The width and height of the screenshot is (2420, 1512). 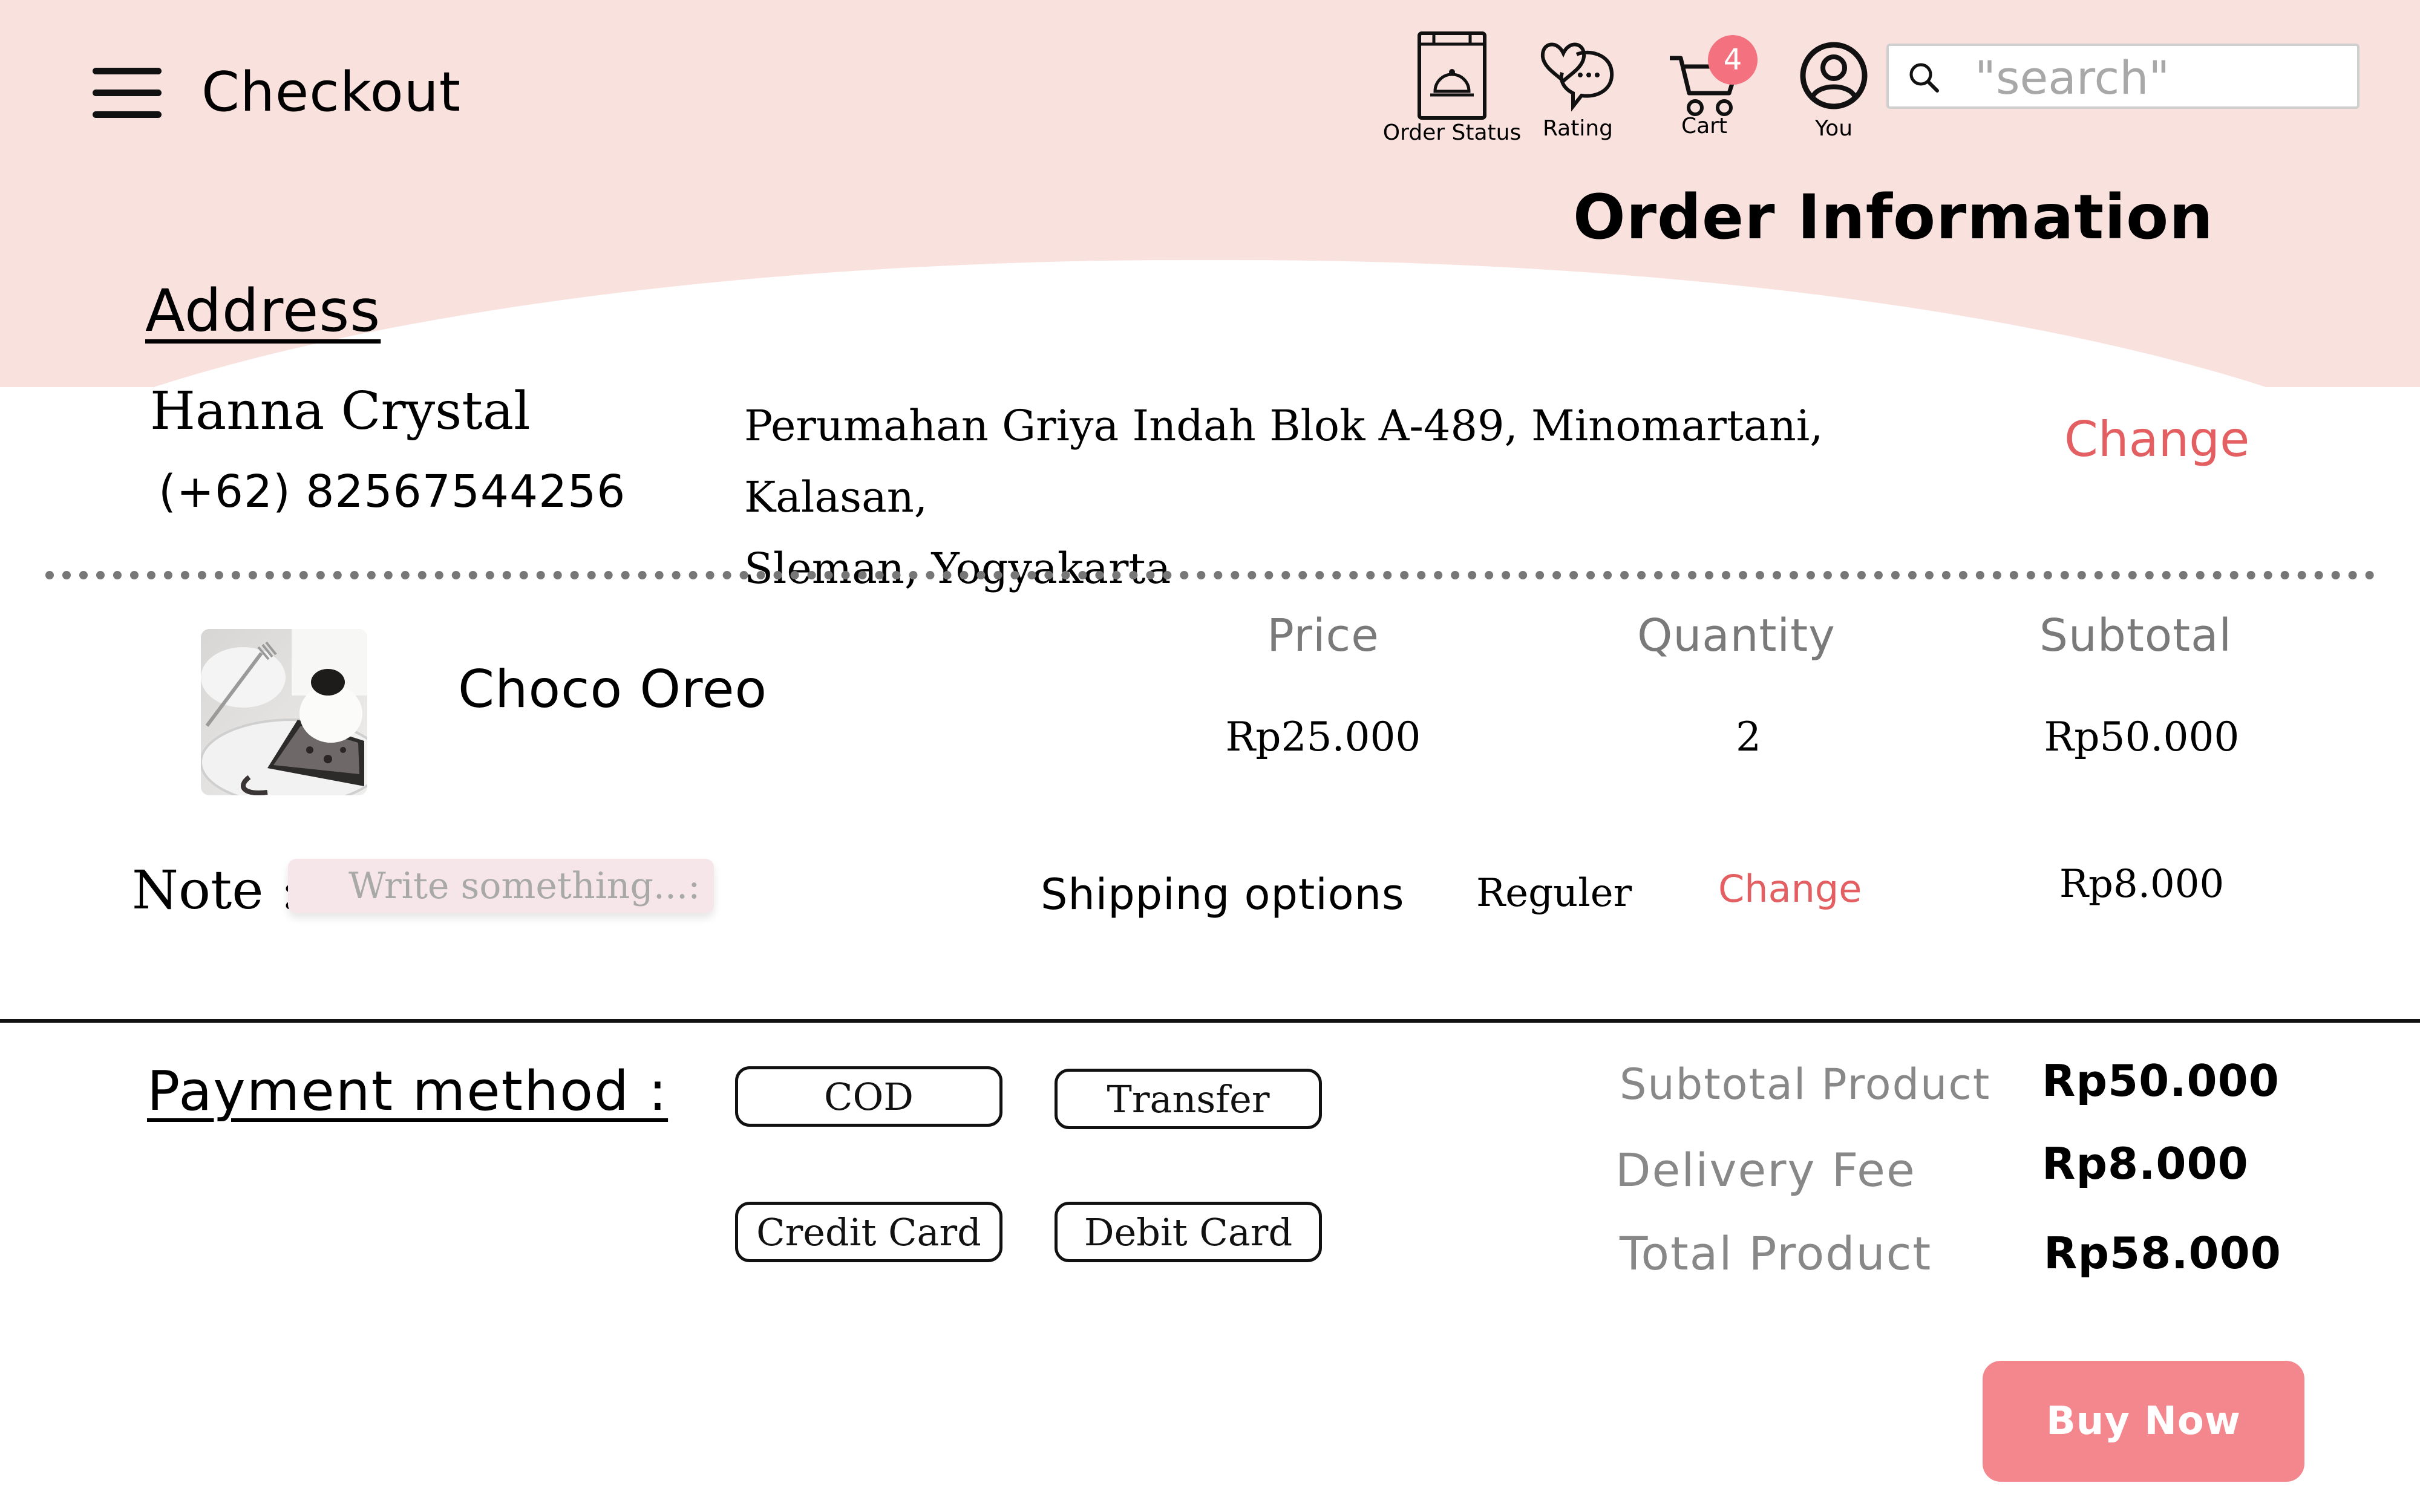 I want to click on total-product-label: Total Product, so click(x=1776, y=1253).